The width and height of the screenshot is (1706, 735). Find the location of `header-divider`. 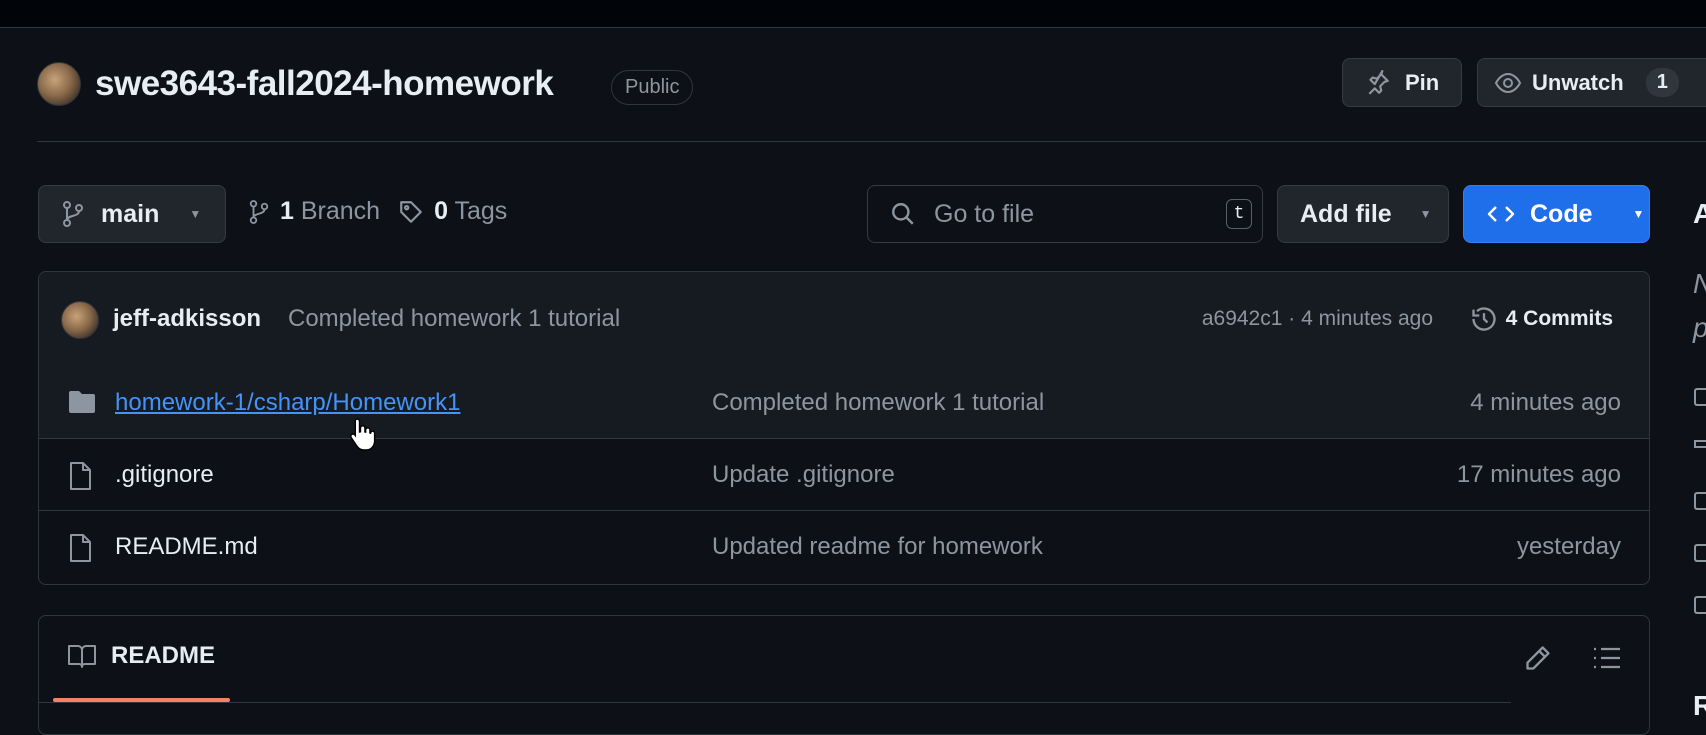

header-divider is located at coordinates (871, 141).